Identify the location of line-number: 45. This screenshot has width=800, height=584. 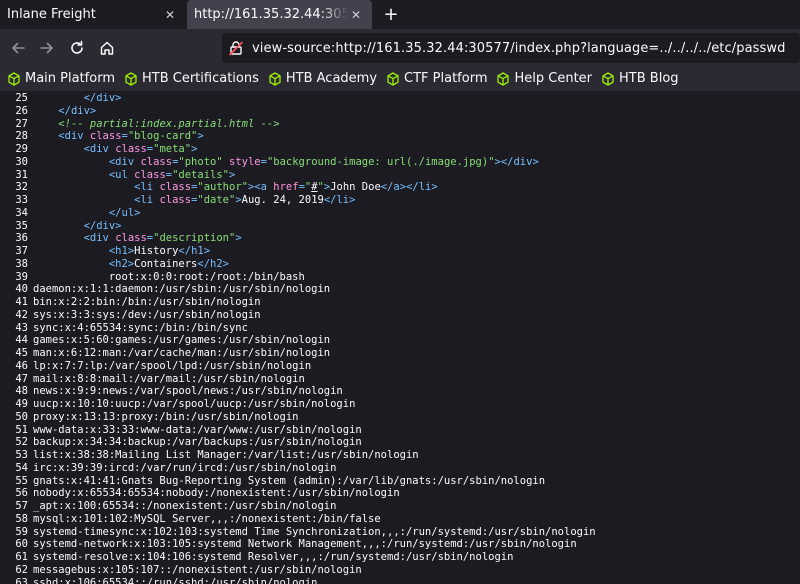
(21, 353).